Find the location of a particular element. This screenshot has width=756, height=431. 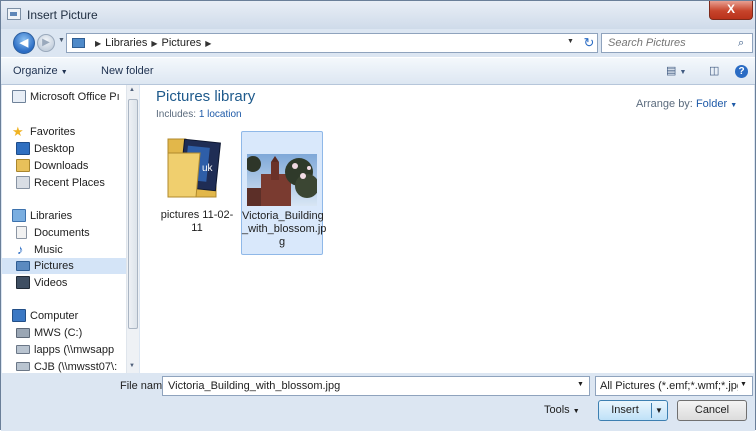

search-box: ⌕ is located at coordinates (677, 43).